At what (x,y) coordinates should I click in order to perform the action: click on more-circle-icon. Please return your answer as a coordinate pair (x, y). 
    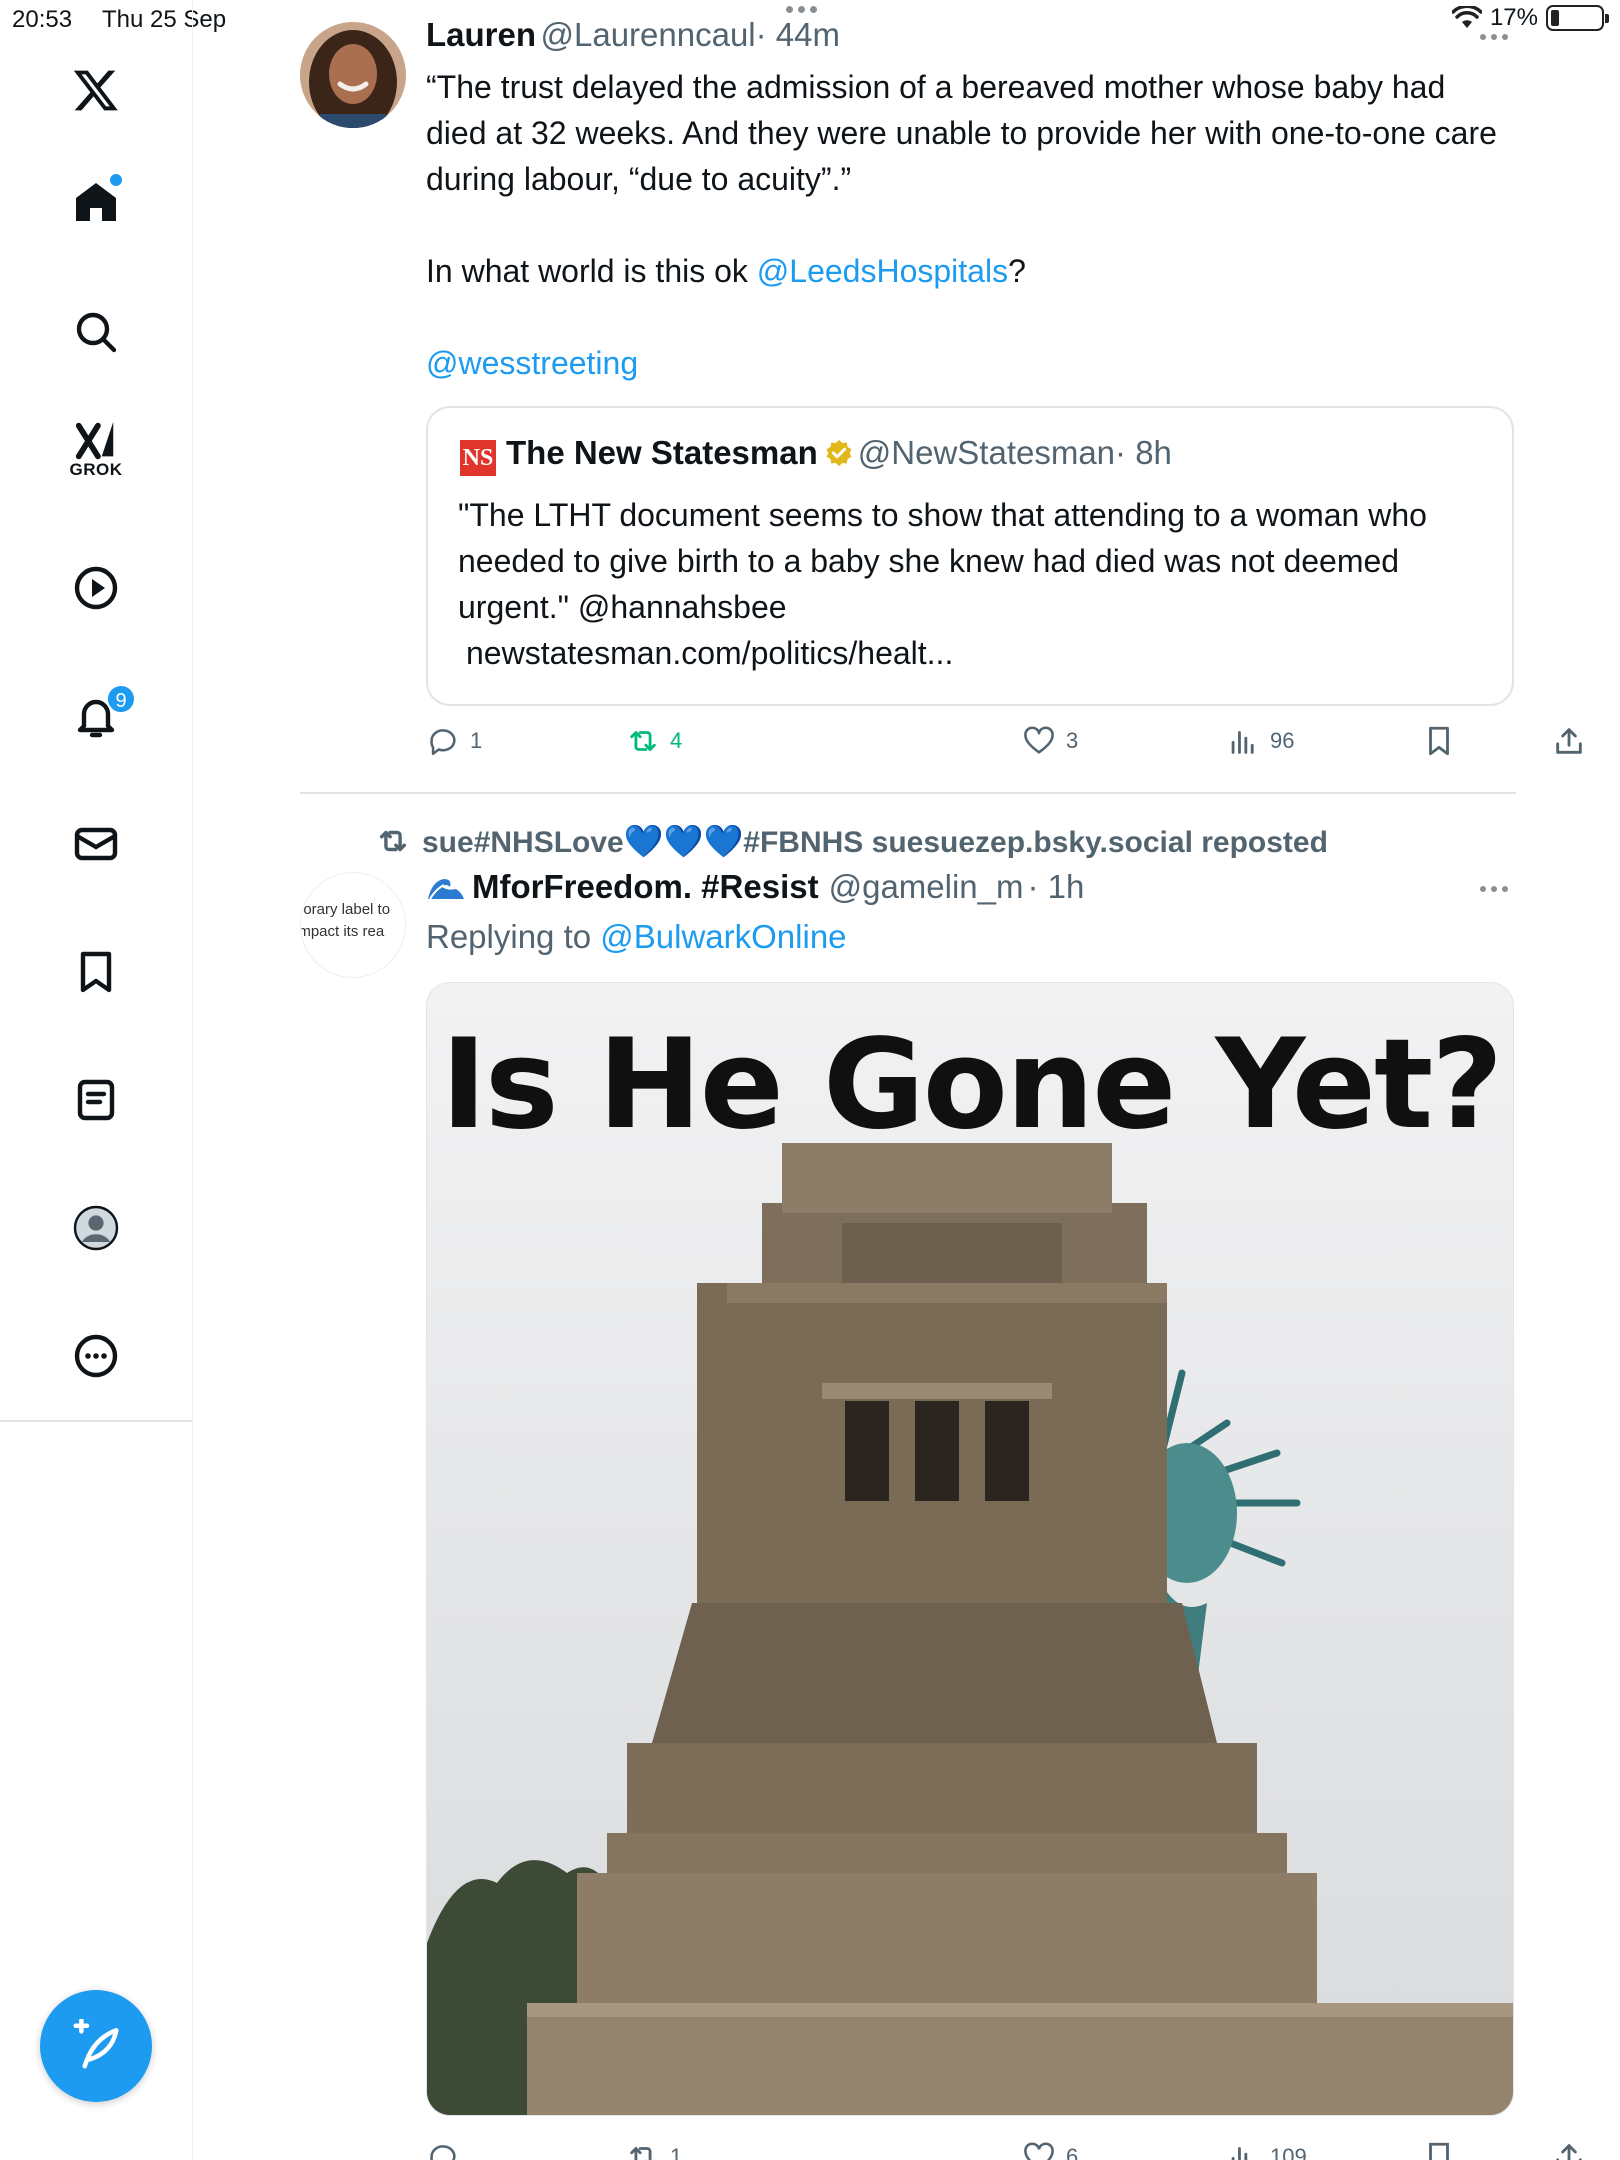
    Looking at the image, I should click on (96, 1356).